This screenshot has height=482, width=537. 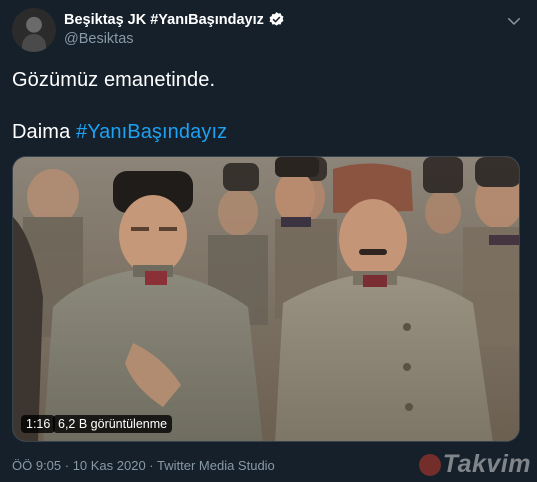 I want to click on takvim-logo-icon, so click(x=429, y=464).